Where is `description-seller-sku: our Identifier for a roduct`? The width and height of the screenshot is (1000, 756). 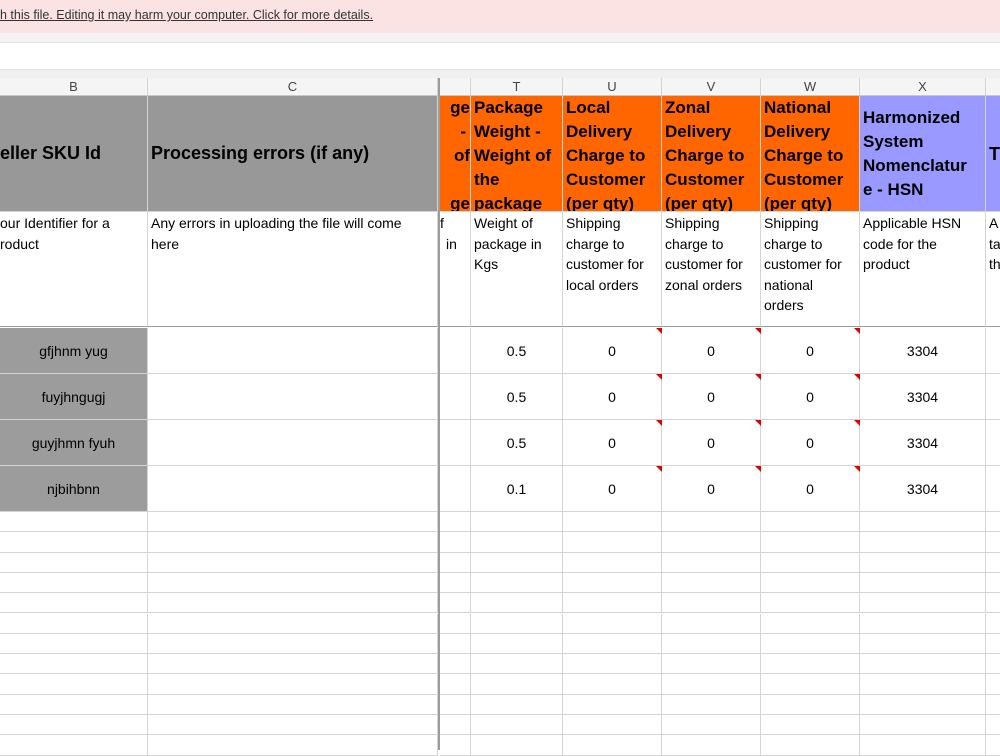
description-seller-sku: our Identifier for a roduct is located at coordinates (74, 269).